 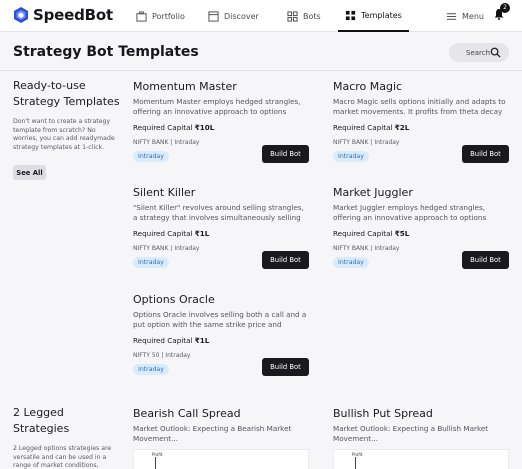 I want to click on card-title: Options Oracle, so click(x=174, y=299).